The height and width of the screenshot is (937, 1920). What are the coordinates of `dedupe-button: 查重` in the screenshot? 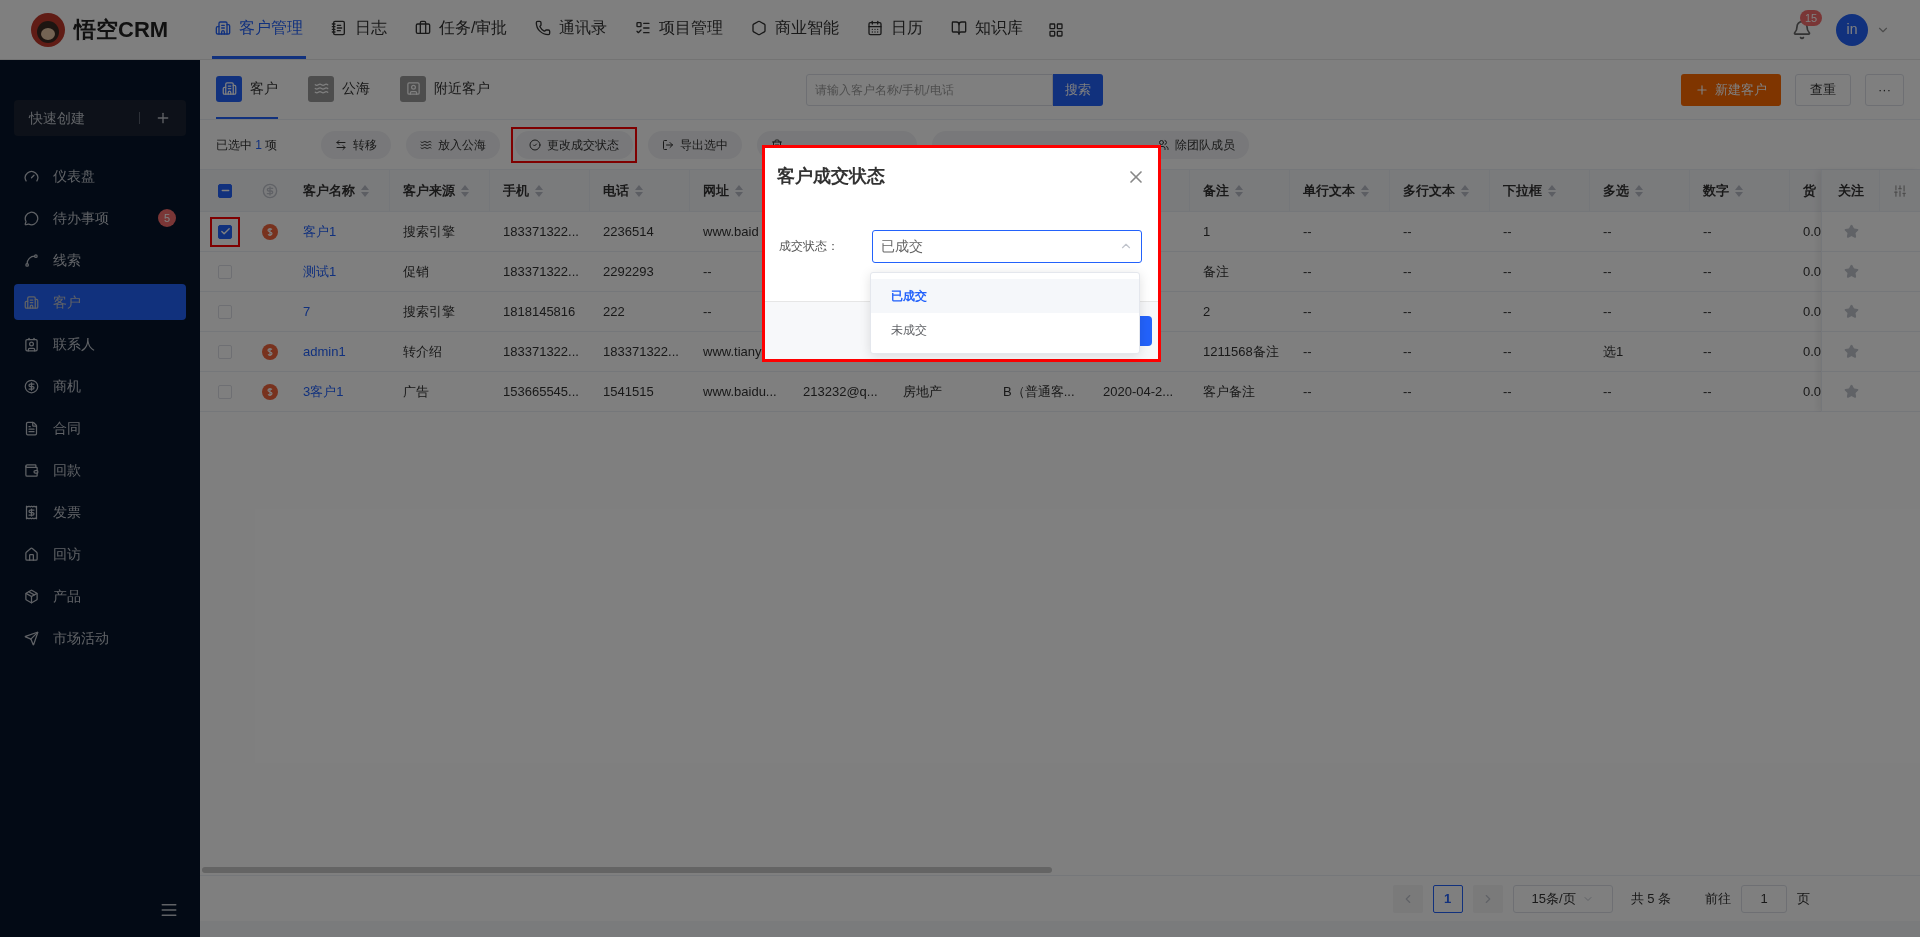 It's located at (1823, 89).